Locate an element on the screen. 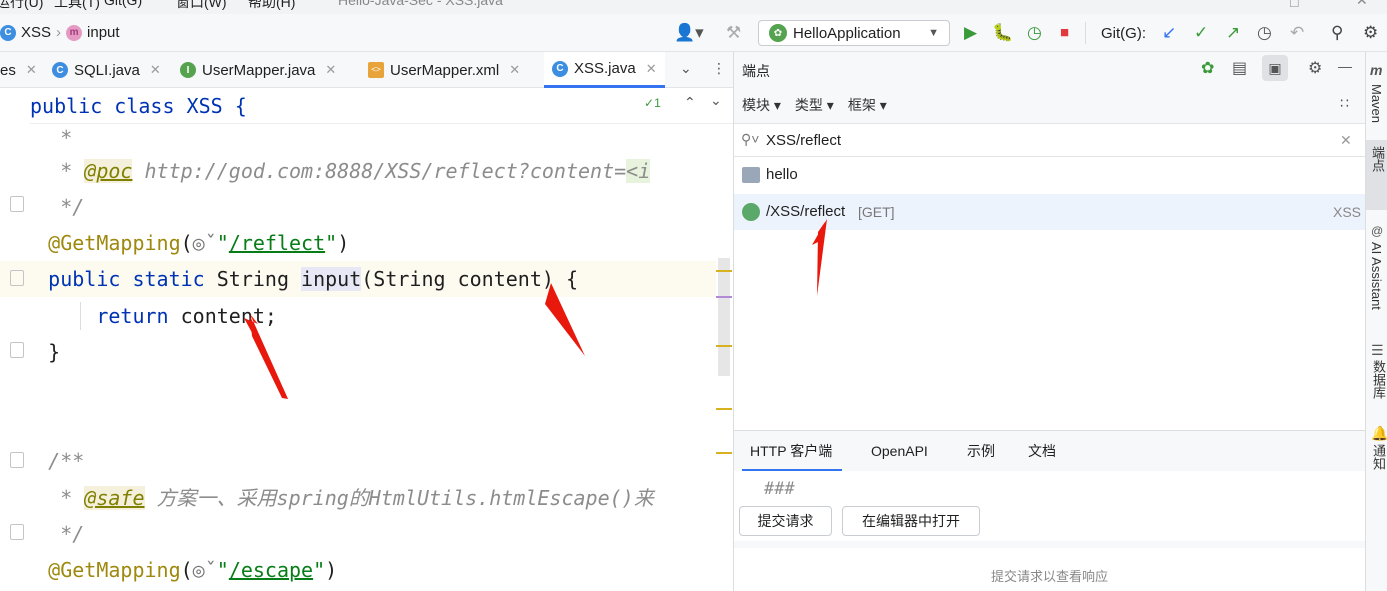  annotation-arrows is located at coordinates (535, 309).